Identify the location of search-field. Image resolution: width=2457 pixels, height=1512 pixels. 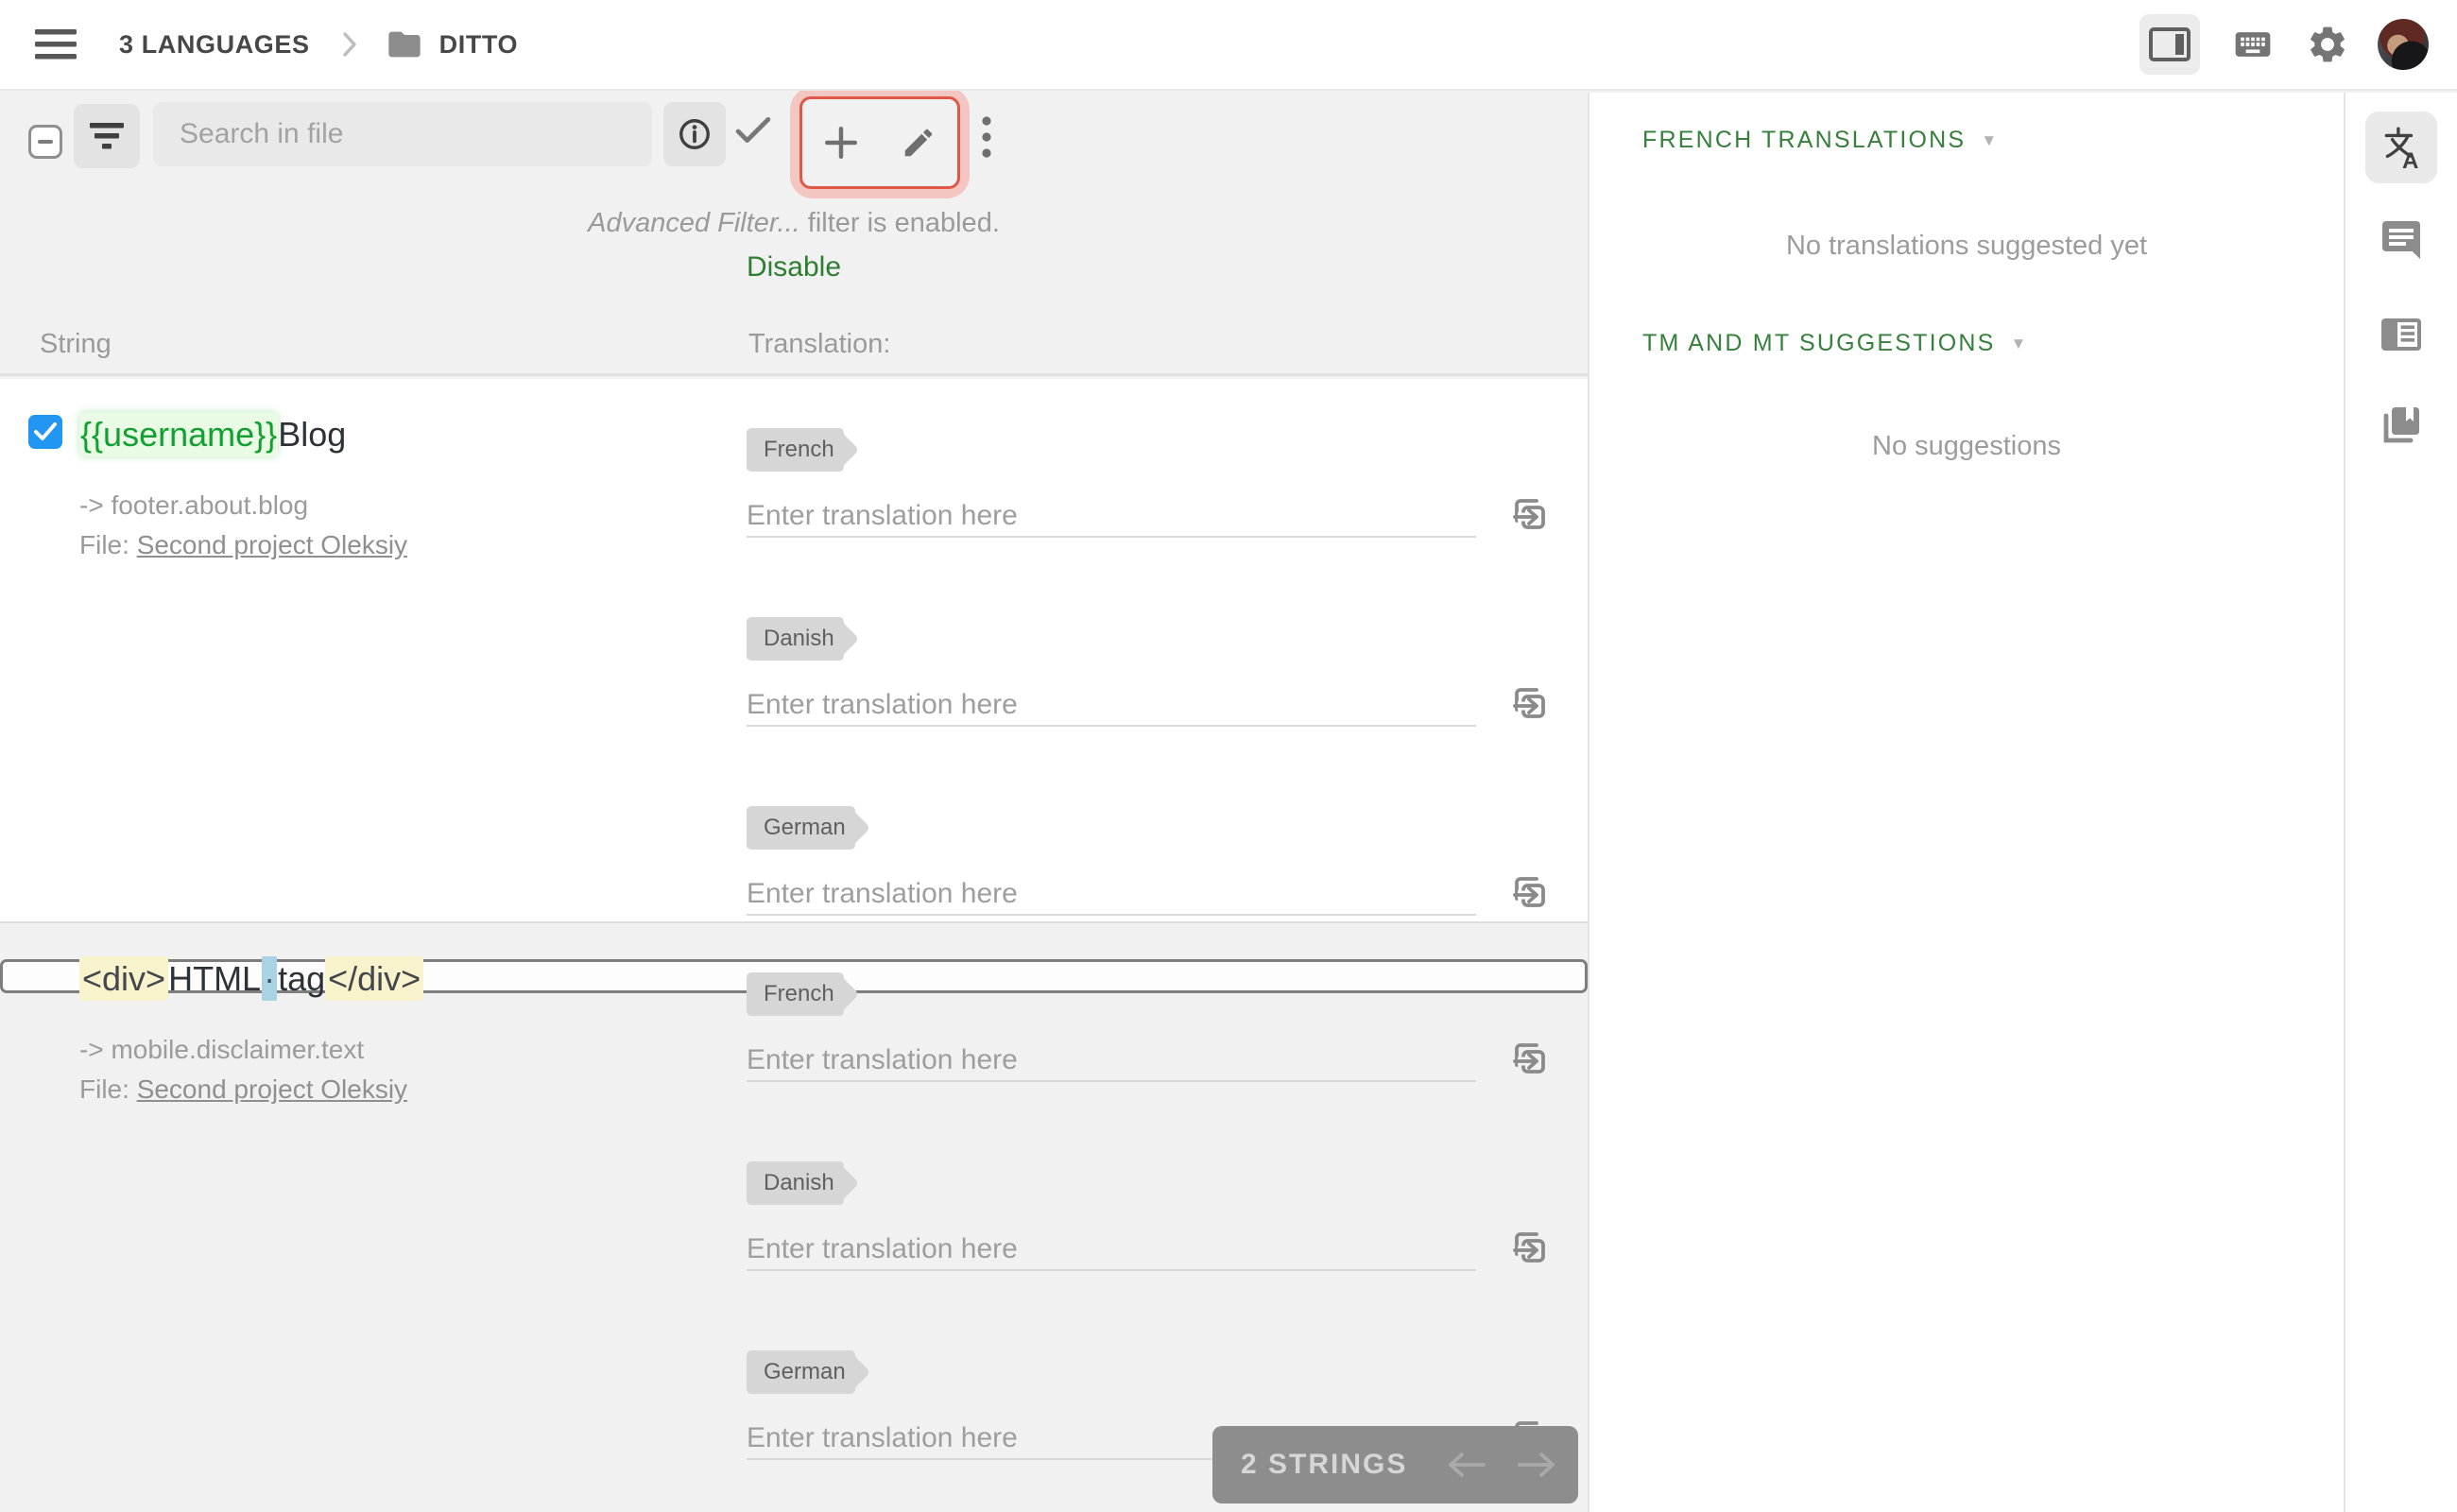
(402, 134).